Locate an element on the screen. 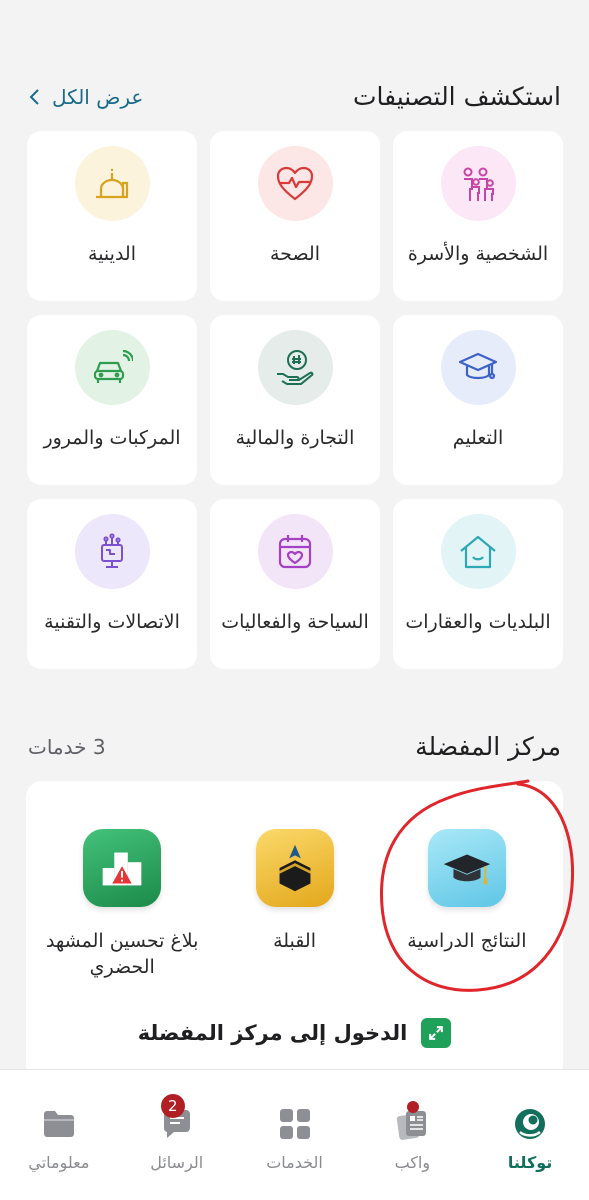  category-label: السياحة والفعاليات is located at coordinates (295, 622).